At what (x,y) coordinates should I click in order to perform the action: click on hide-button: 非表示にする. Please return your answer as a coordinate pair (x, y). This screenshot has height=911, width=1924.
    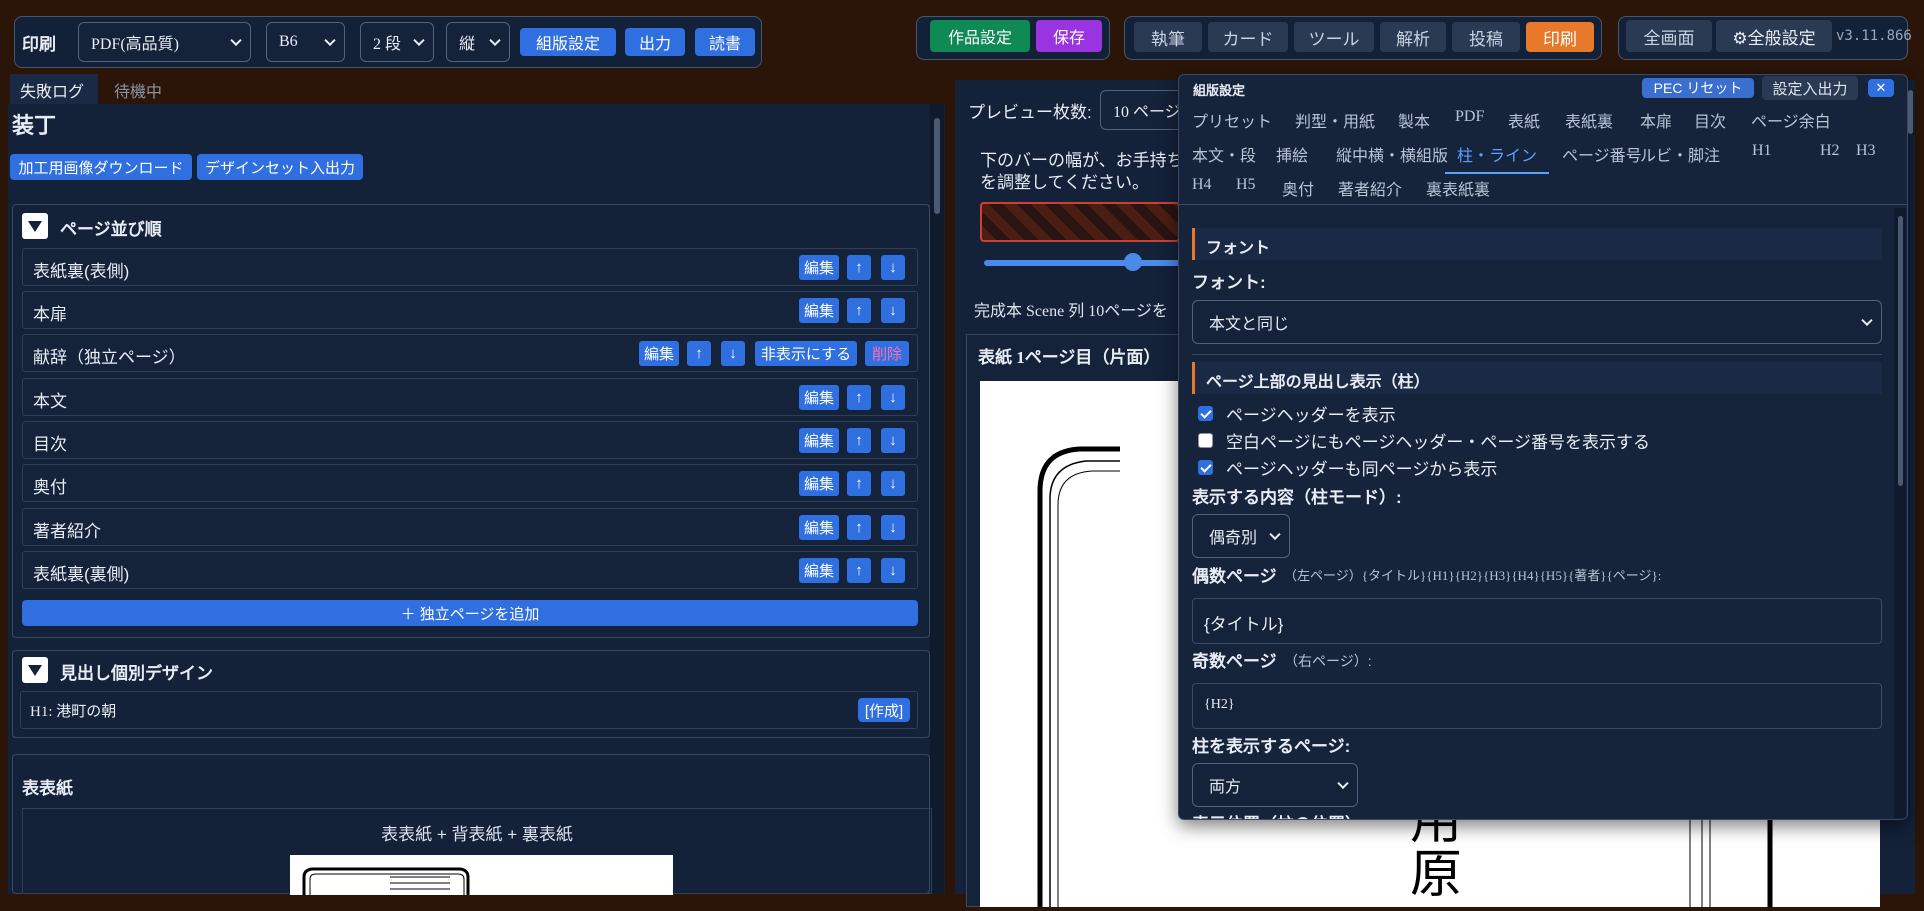
    Looking at the image, I should click on (806, 353).